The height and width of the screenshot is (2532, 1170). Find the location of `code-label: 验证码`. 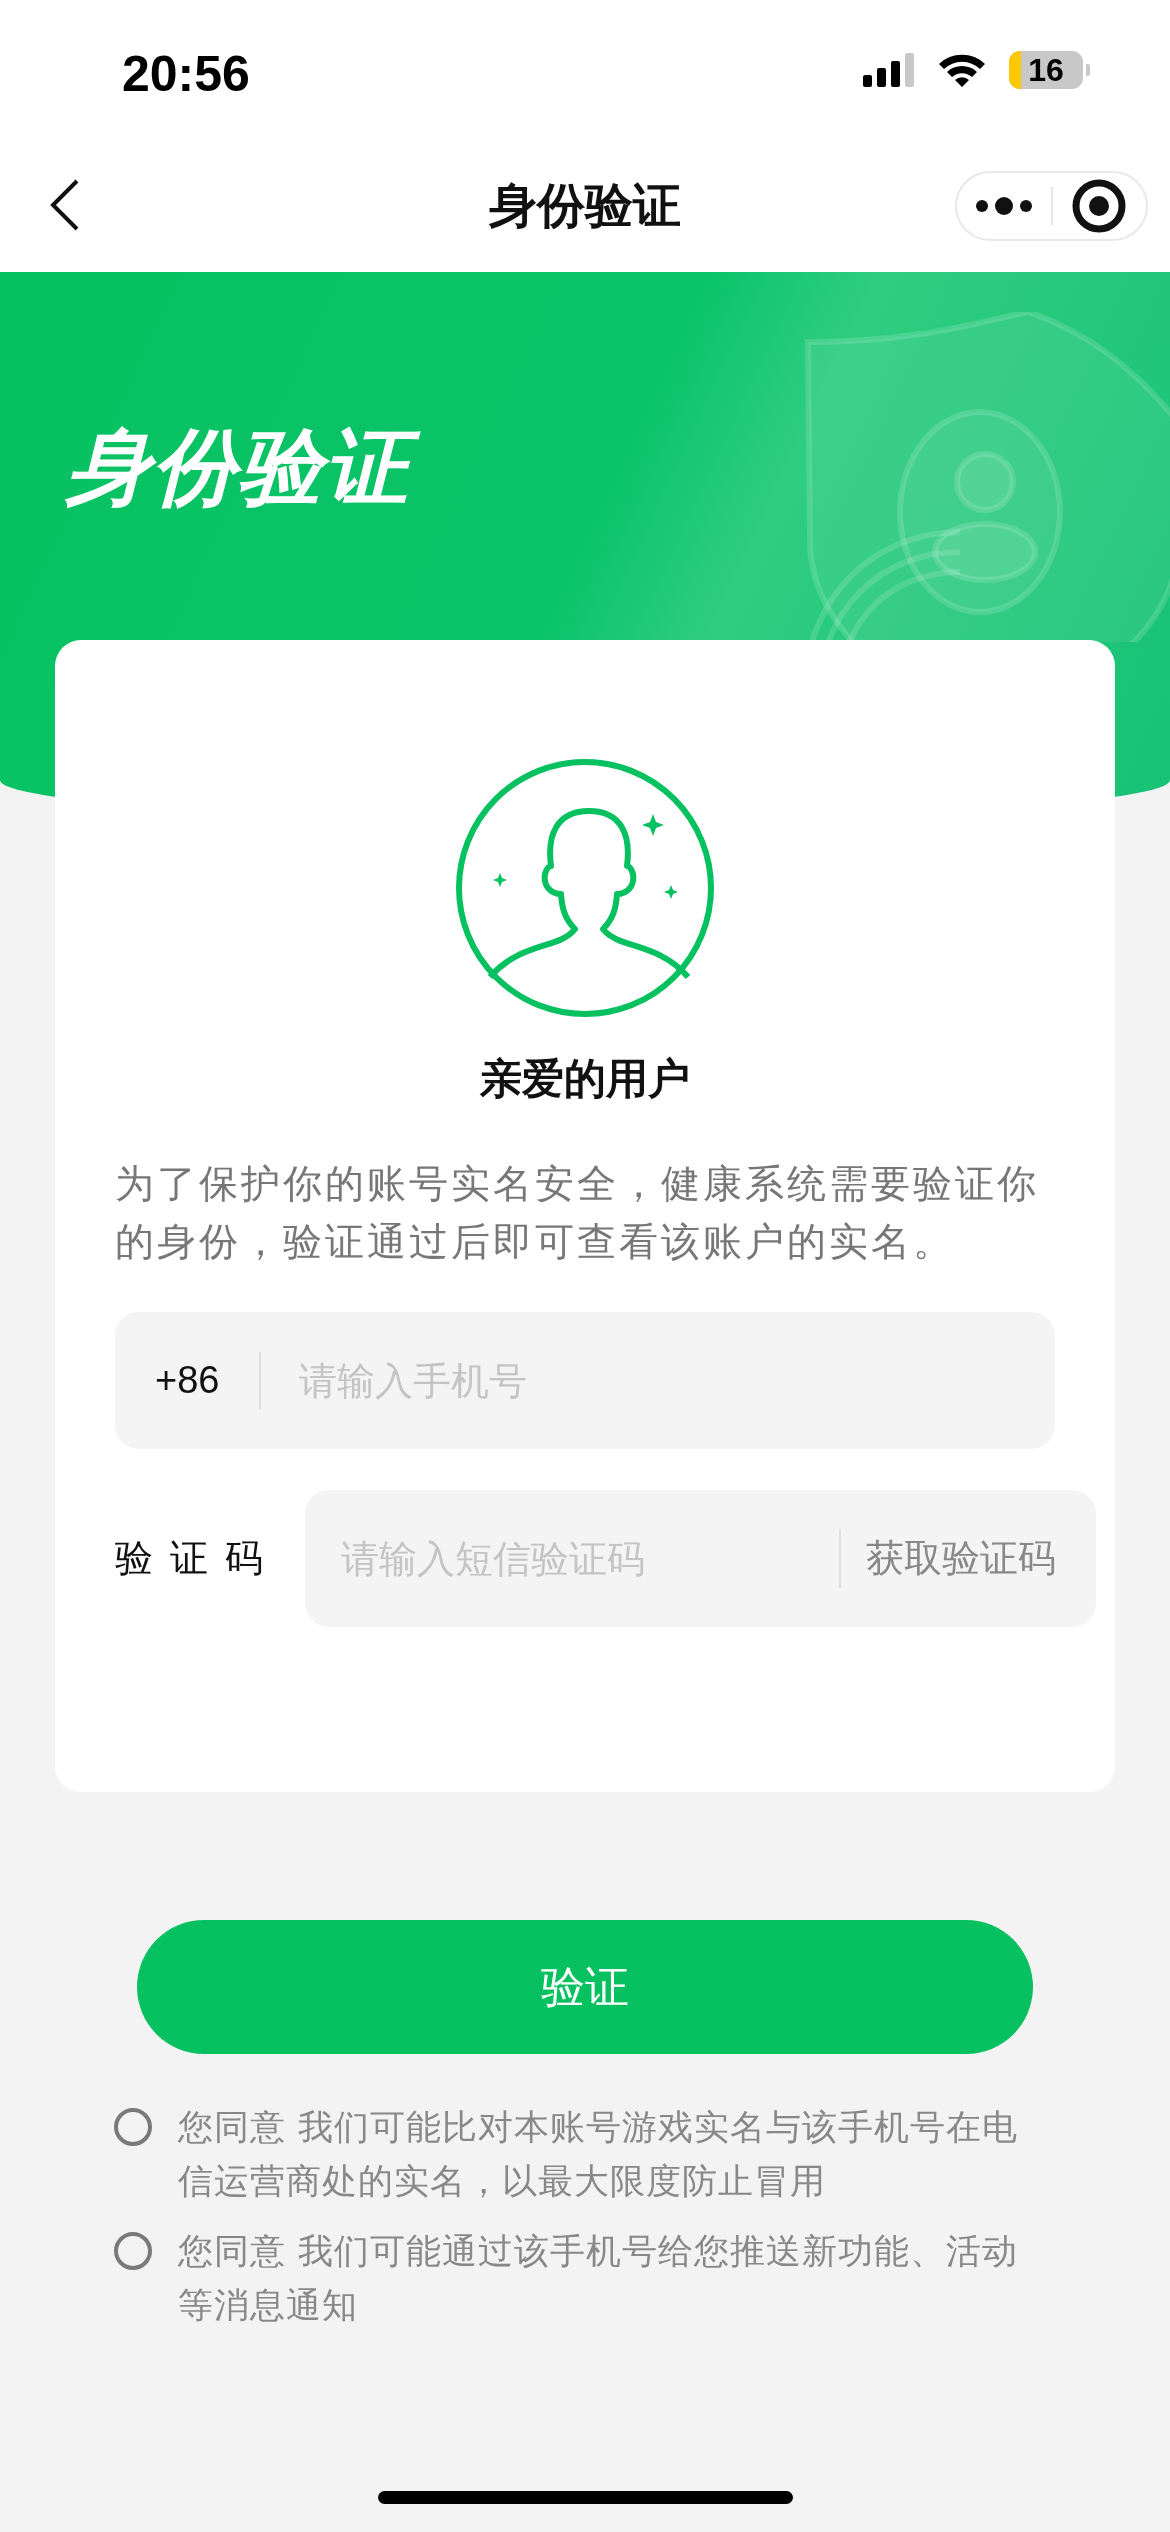

code-label: 验证码 is located at coordinates (198, 1558).